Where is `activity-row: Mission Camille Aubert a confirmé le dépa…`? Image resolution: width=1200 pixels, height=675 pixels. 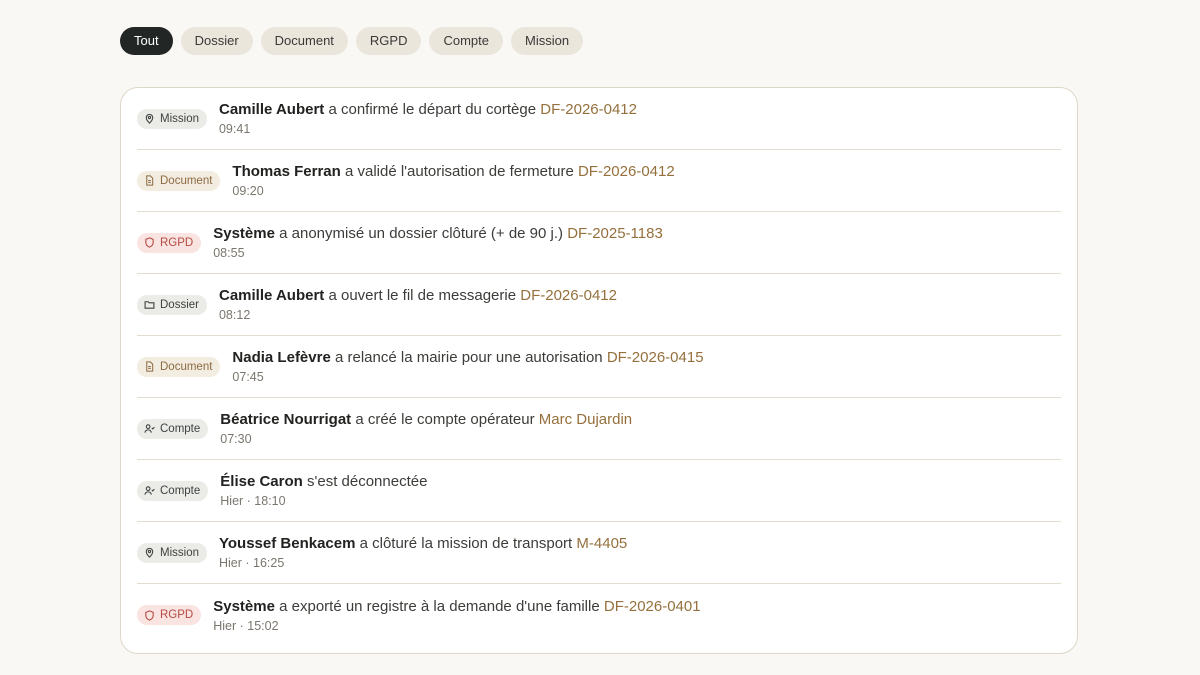 activity-row: Mission Camille Aubert a confirmé le dépa… is located at coordinates (599, 119).